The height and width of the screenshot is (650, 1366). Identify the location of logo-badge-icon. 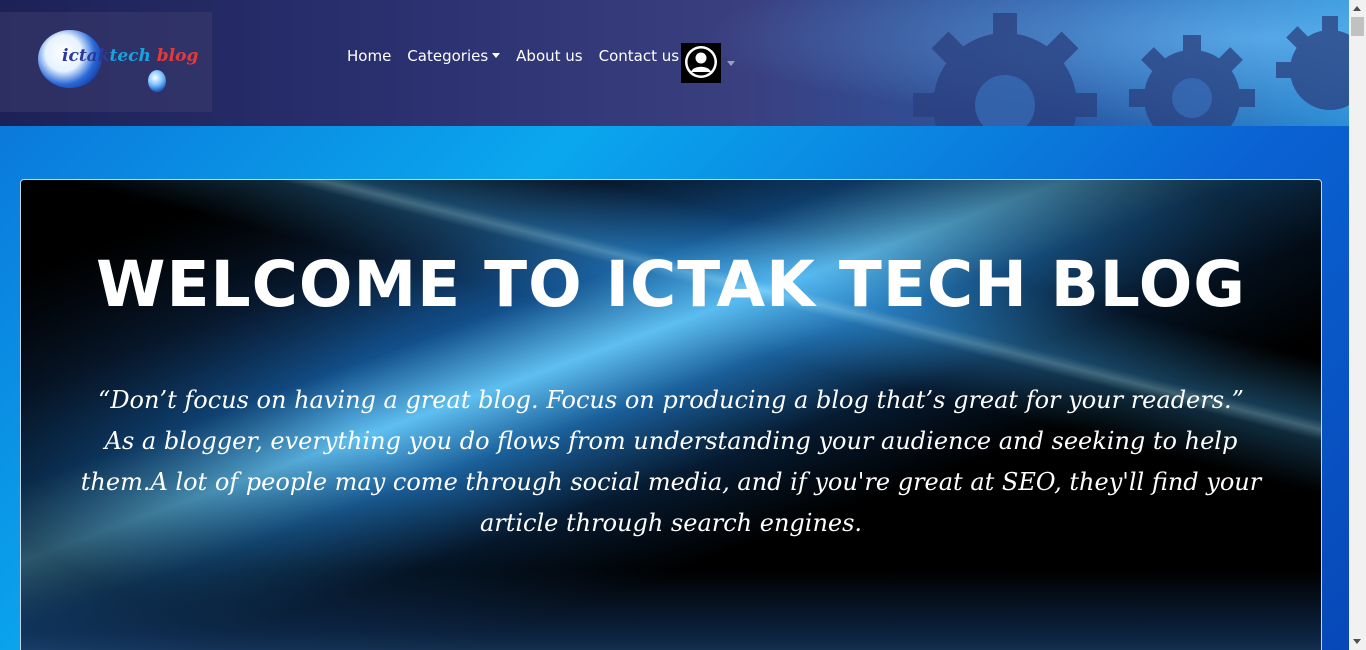
(157, 81).